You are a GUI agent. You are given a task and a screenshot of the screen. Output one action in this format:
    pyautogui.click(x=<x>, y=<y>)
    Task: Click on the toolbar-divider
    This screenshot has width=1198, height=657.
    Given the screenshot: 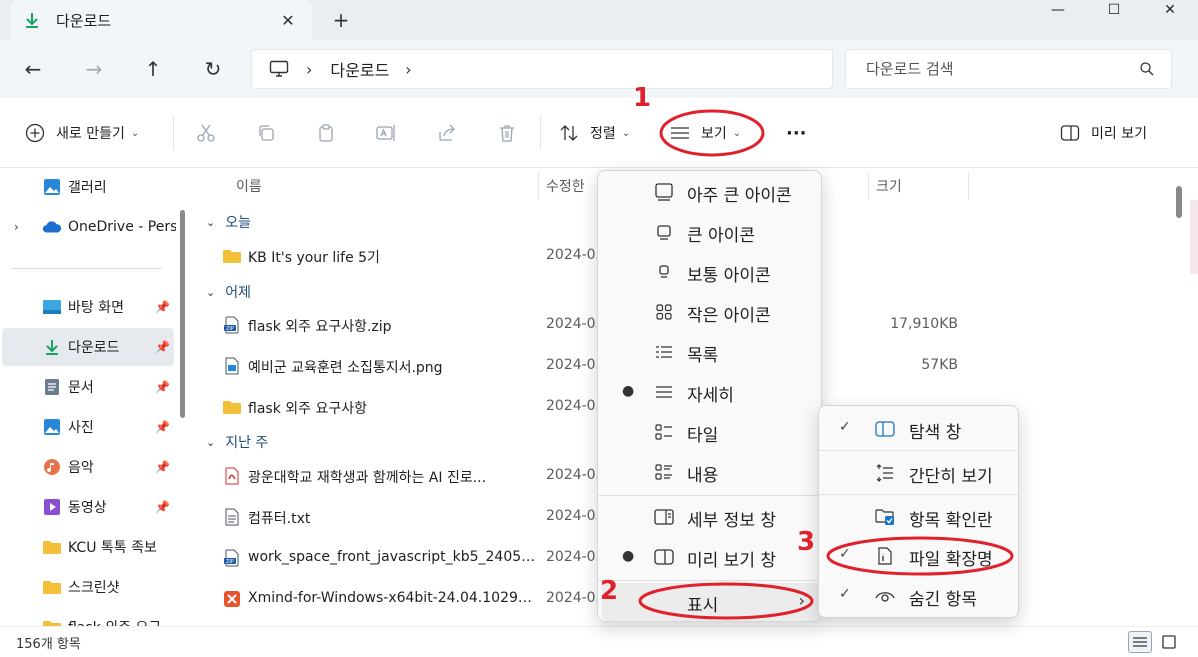 What is the action you would take?
    pyautogui.click(x=173, y=133)
    